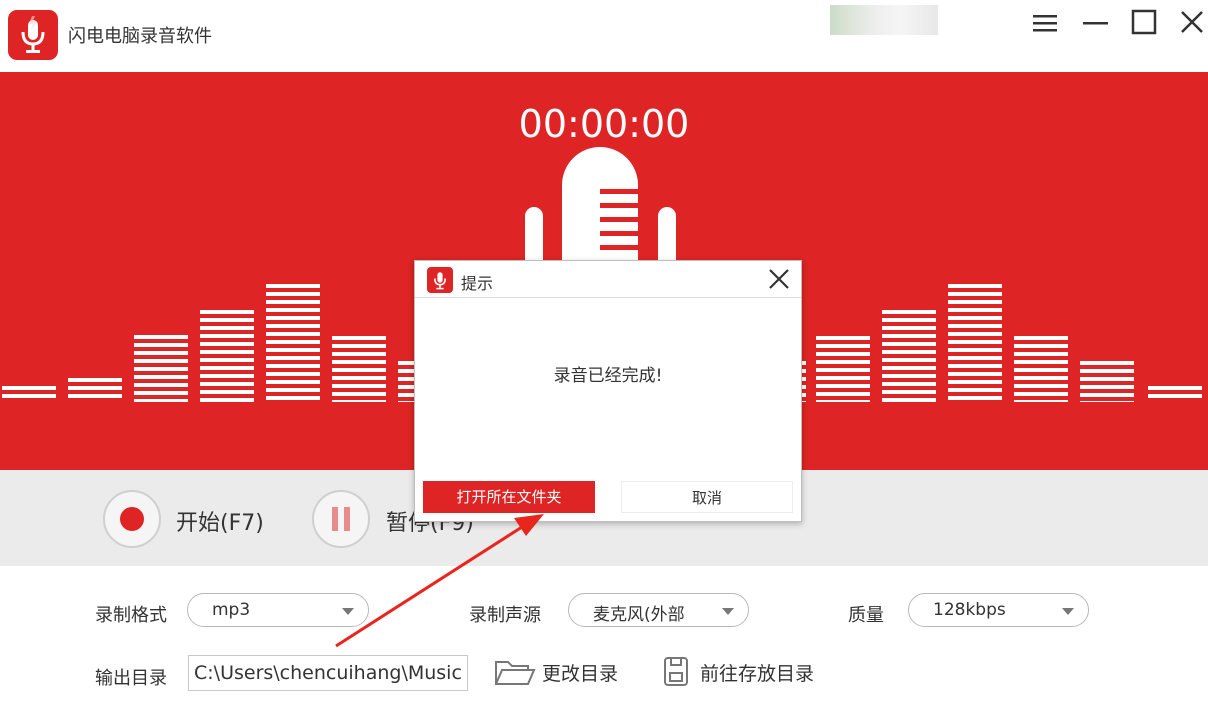 This screenshot has width=1208, height=723. I want to click on output-path-field: C:\Users\chencuihang\Music, so click(328, 673).